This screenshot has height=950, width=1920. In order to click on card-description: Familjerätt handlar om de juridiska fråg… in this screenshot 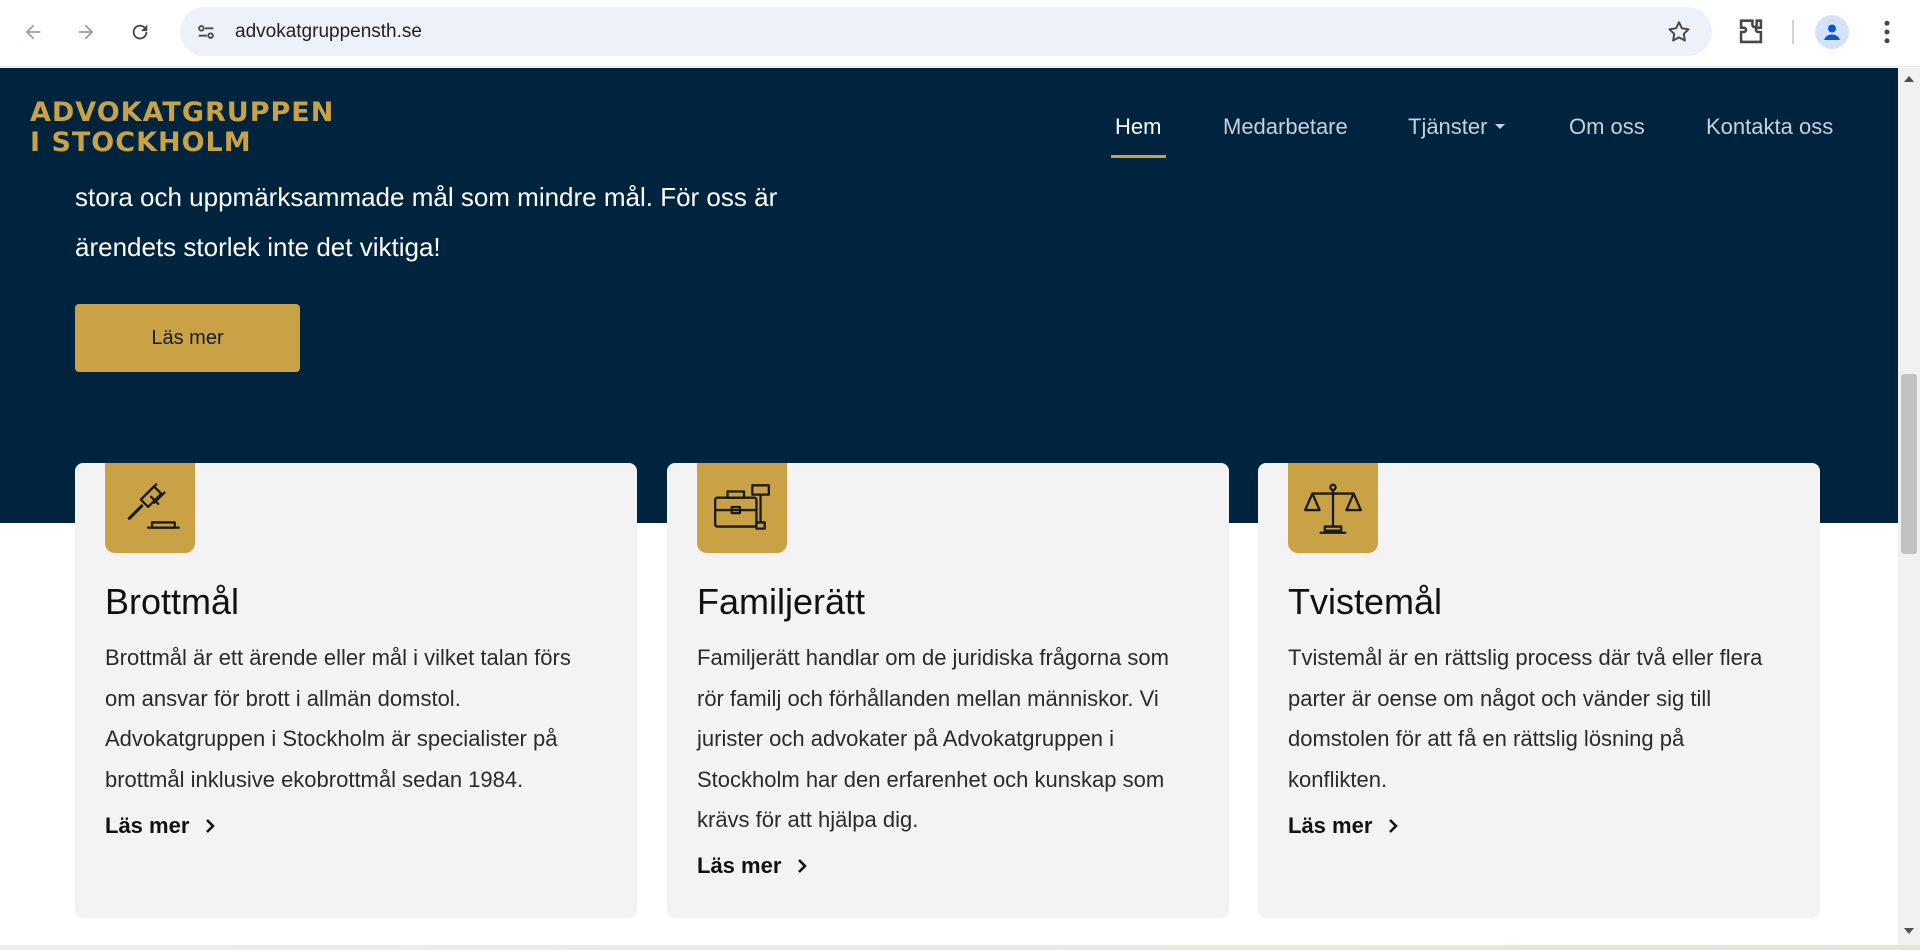, I will do `click(933, 738)`.